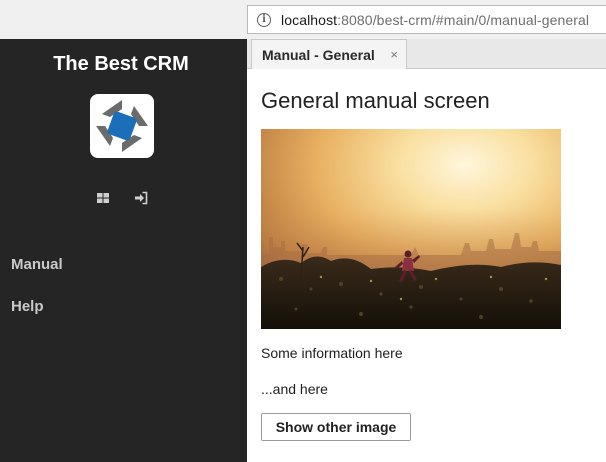 The width and height of the screenshot is (606, 462). I want to click on sidebar-tools, so click(123, 199).